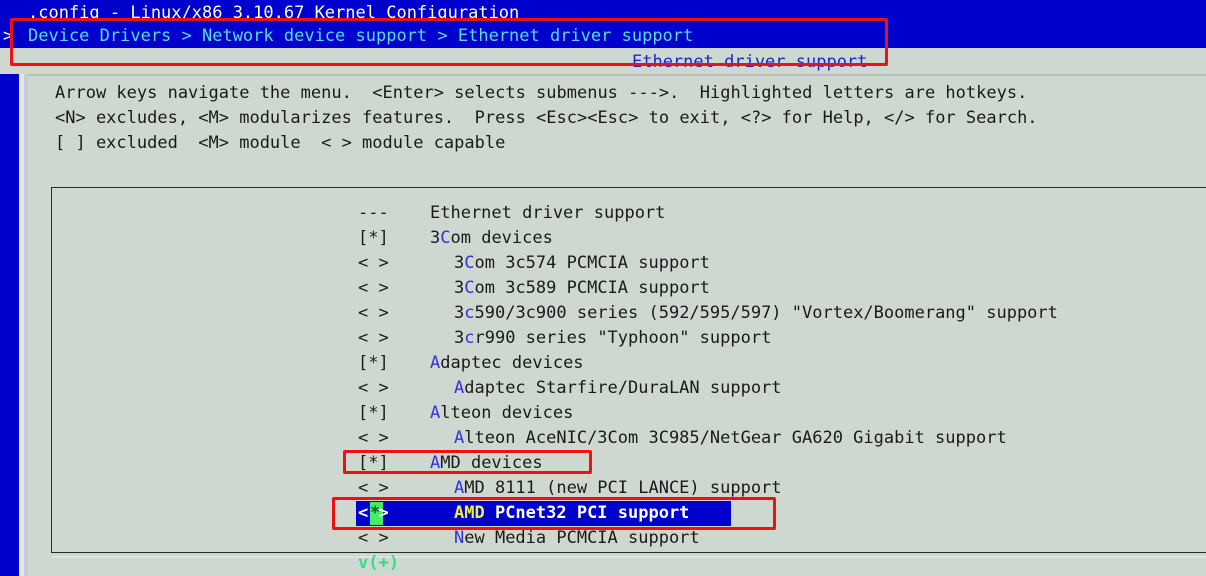 Image resolution: width=1206 pixels, height=576 pixels. I want to click on label-text: MD 8111 (new PCI LANCE) support, so click(623, 488).